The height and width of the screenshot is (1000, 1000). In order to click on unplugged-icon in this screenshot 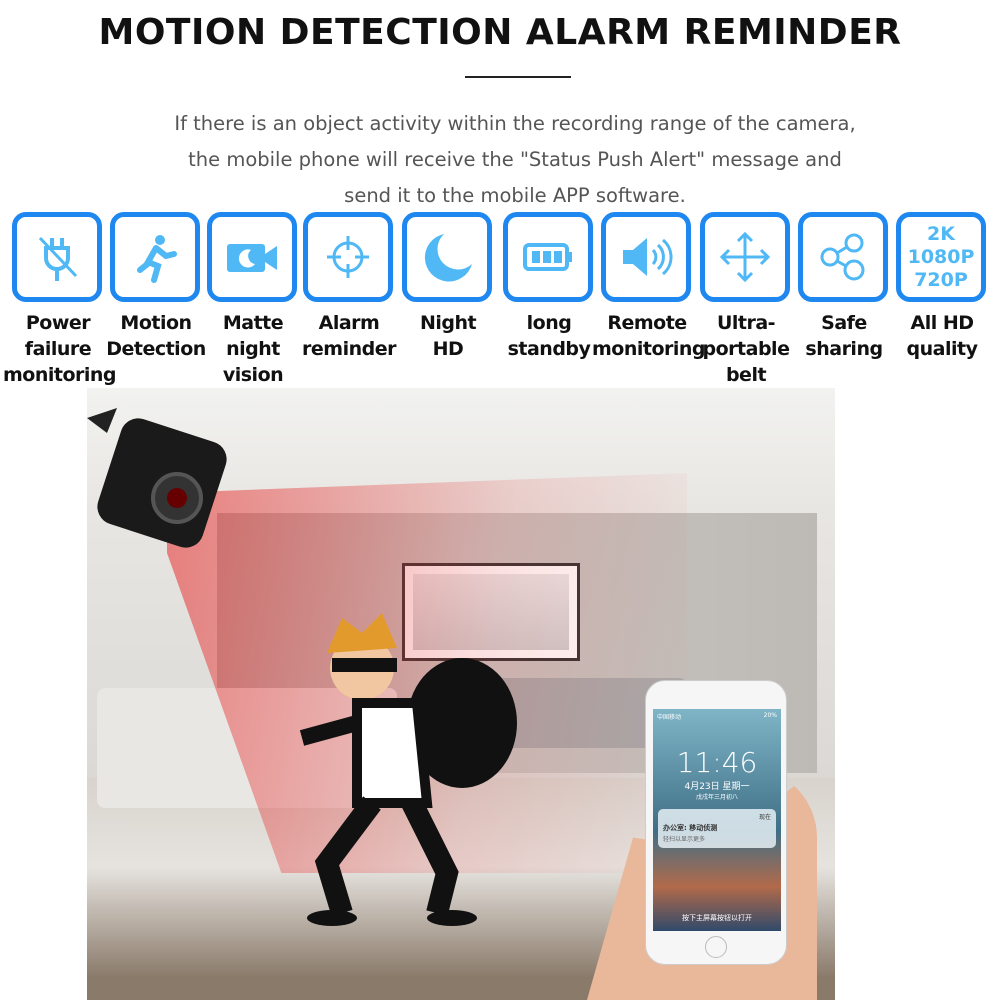, I will do `click(58, 258)`.